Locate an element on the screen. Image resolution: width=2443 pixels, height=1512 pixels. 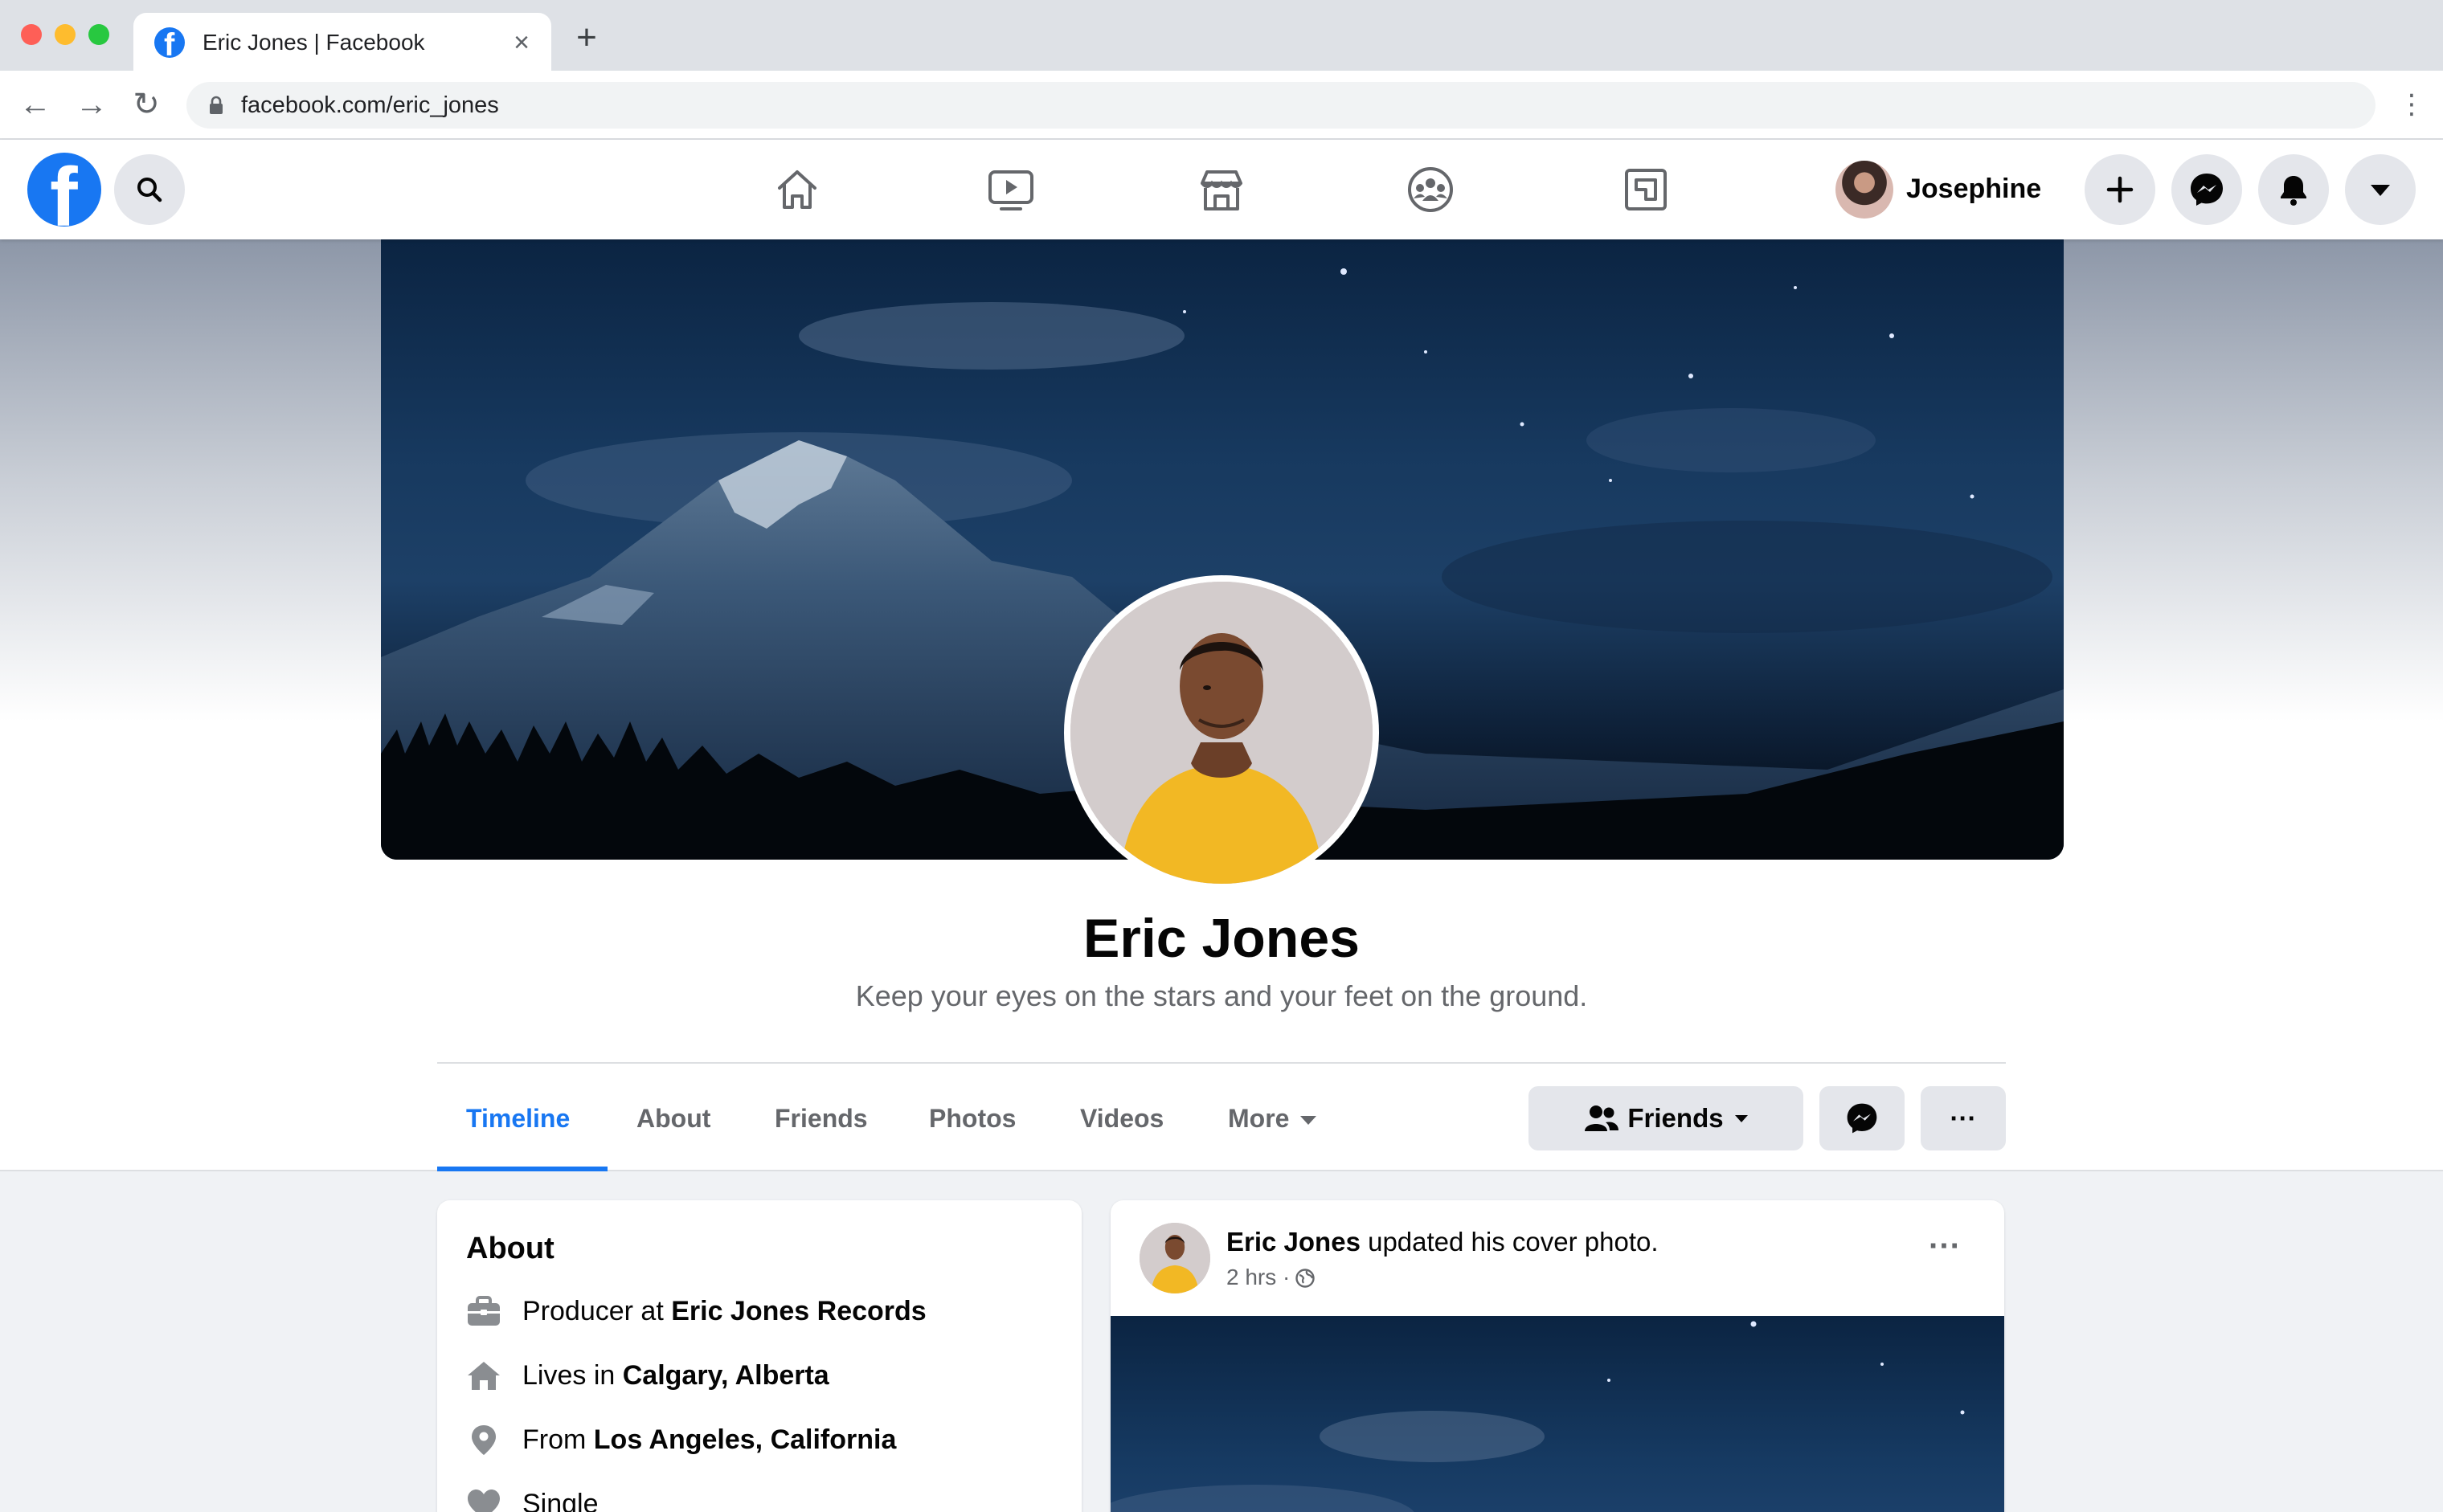
reload-icon: ↻ is located at coordinates (146, 105).